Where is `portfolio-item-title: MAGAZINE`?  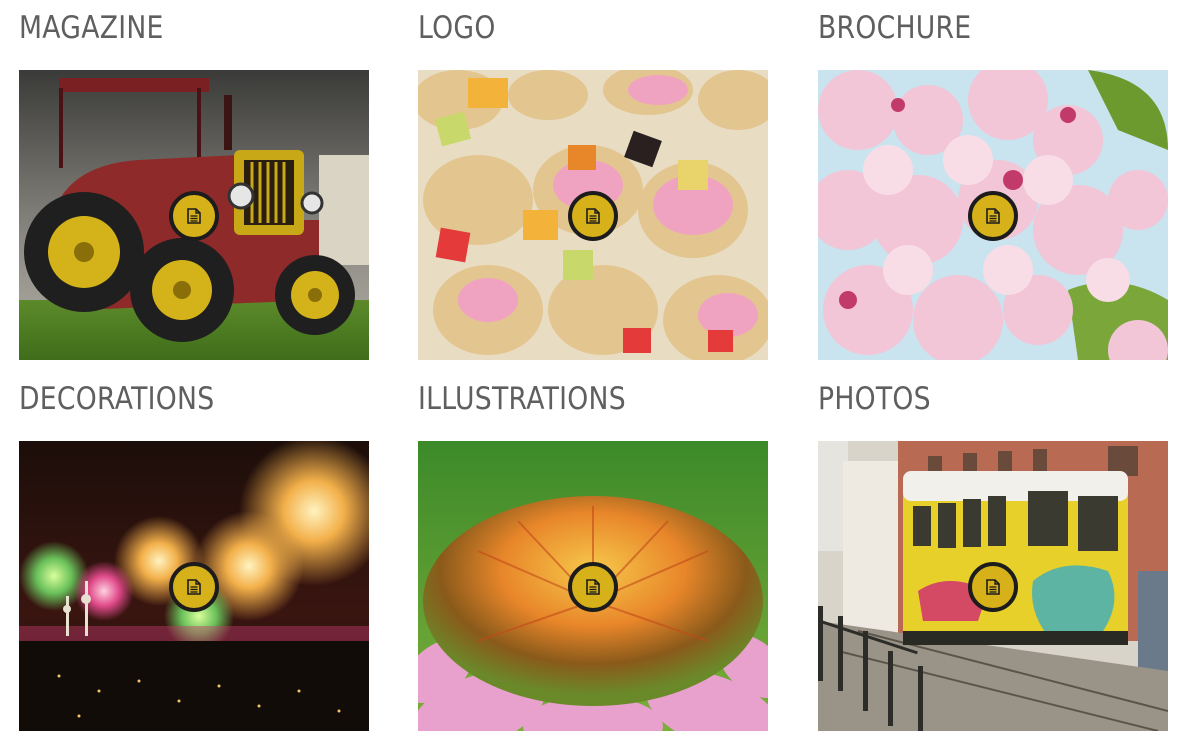
portfolio-item-title: MAGAZINE is located at coordinates (169, 28).